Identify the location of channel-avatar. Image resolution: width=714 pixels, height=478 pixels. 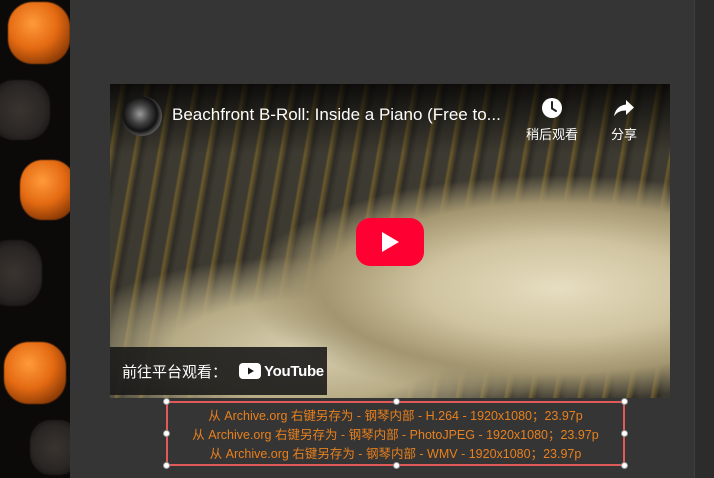
(142, 116).